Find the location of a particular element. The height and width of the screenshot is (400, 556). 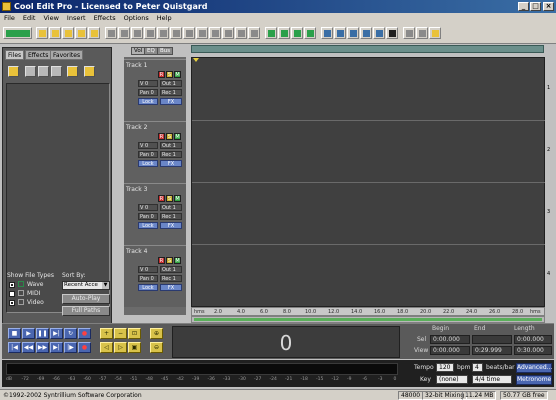

tempo-field: 120 is located at coordinates (445, 367).